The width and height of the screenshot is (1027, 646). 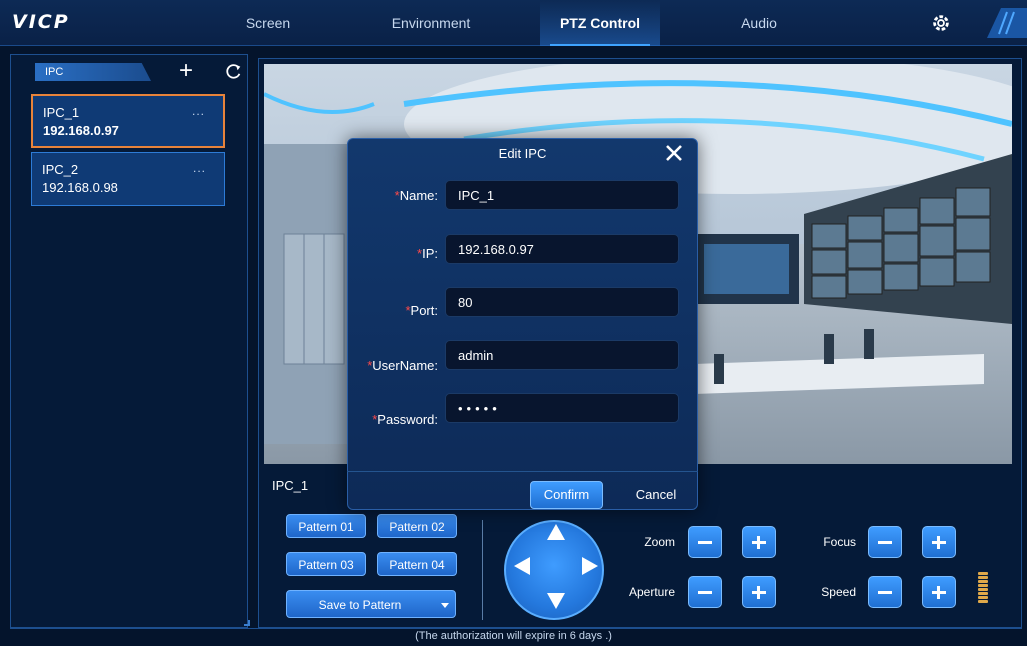 I want to click on ip-field-label: *IP:, so click(x=427, y=253).